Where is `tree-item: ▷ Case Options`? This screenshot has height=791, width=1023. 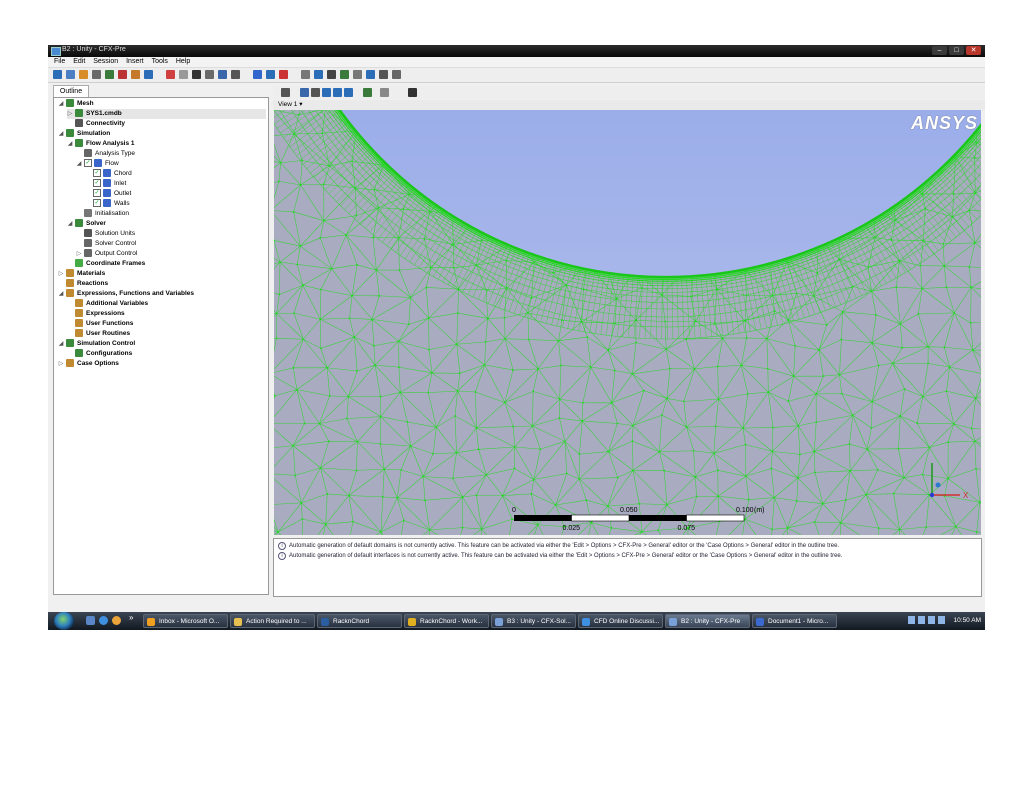 tree-item: ▷ Case Options is located at coordinates (162, 364).